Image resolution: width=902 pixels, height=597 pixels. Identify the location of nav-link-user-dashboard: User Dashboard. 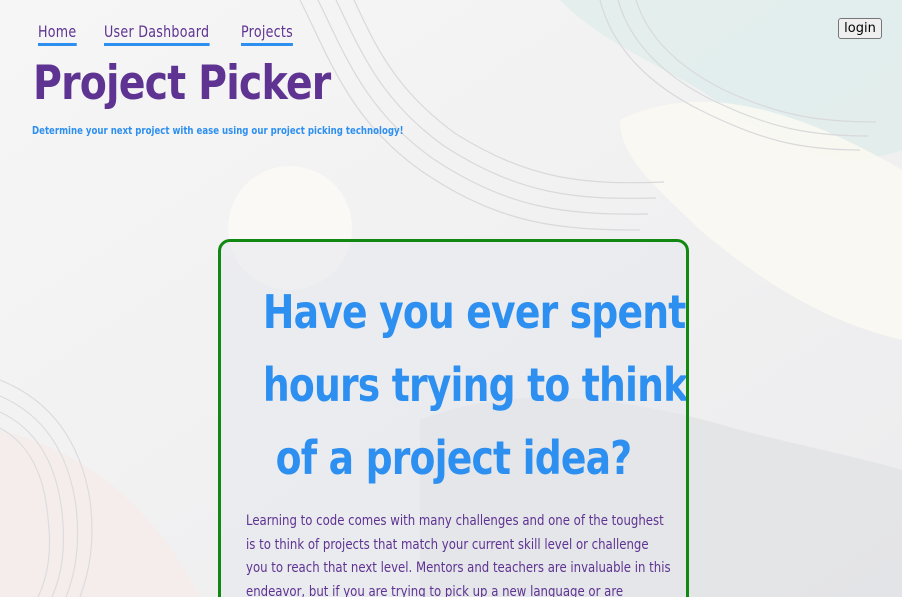
(156, 34).